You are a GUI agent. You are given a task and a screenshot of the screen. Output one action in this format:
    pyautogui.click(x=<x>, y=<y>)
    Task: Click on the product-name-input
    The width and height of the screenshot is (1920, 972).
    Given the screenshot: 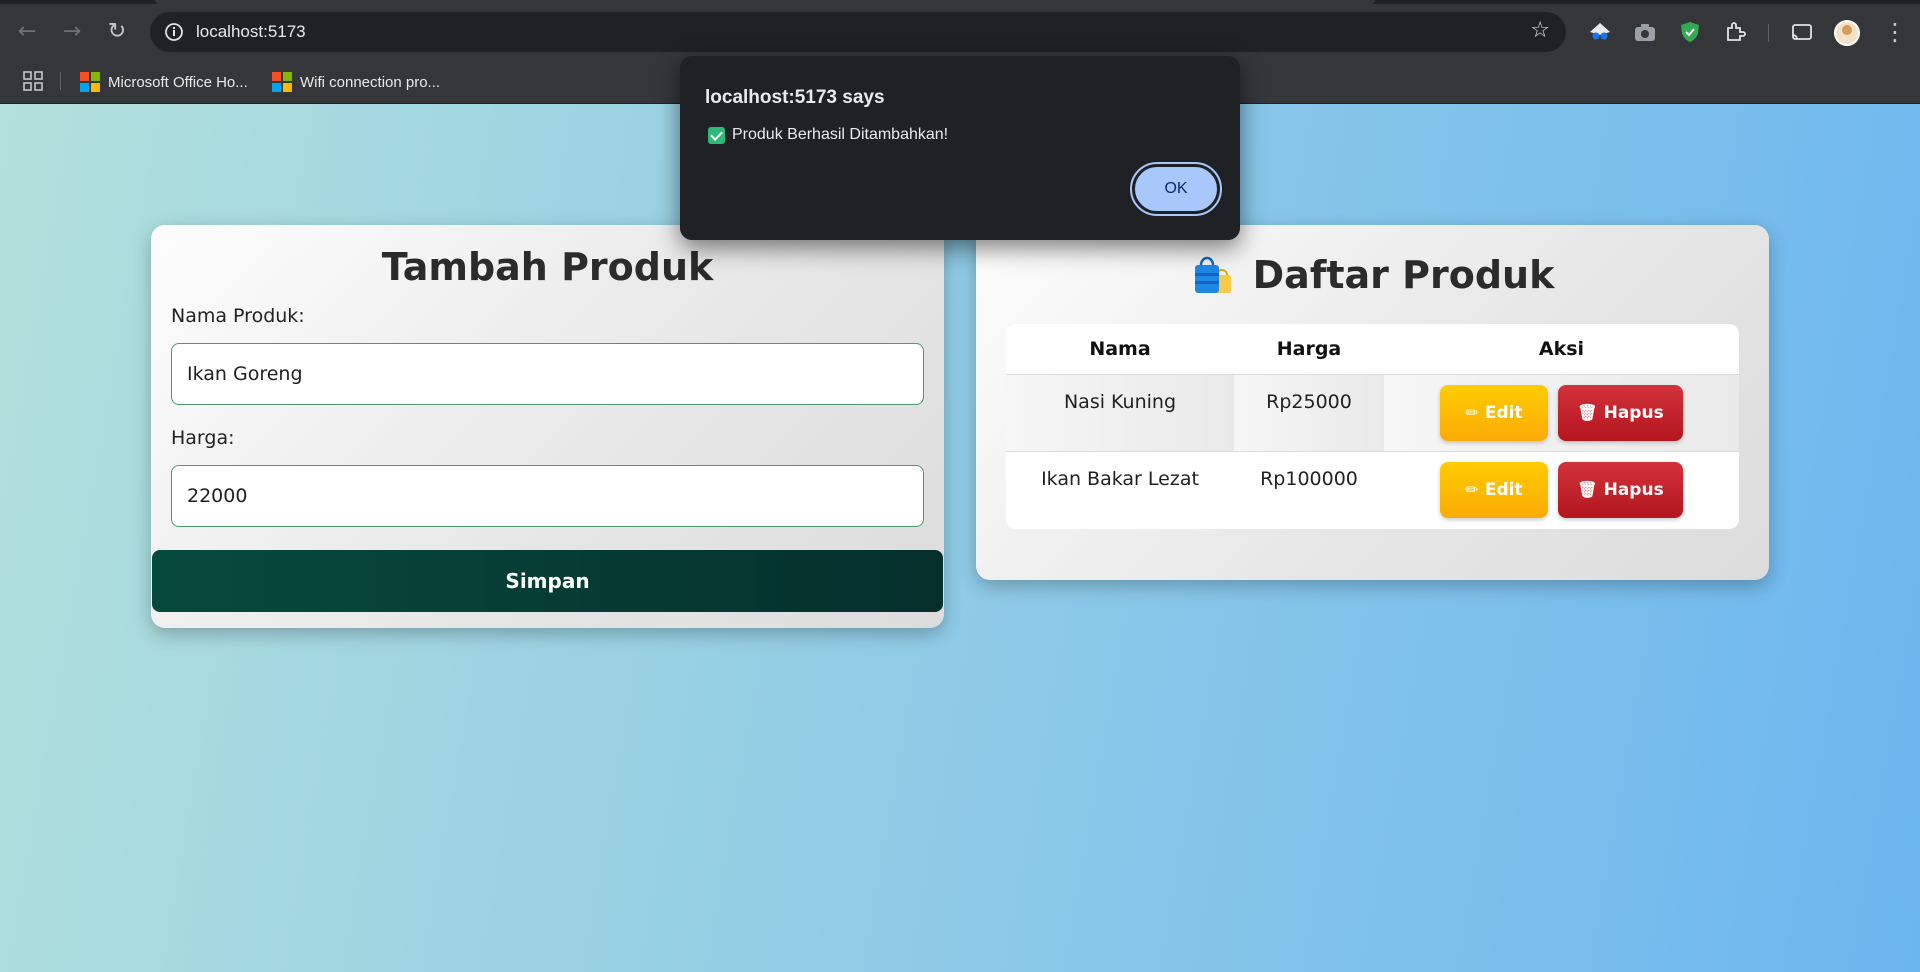 What is the action you would take?
    pyautogui.click(x=547, y=374)
    